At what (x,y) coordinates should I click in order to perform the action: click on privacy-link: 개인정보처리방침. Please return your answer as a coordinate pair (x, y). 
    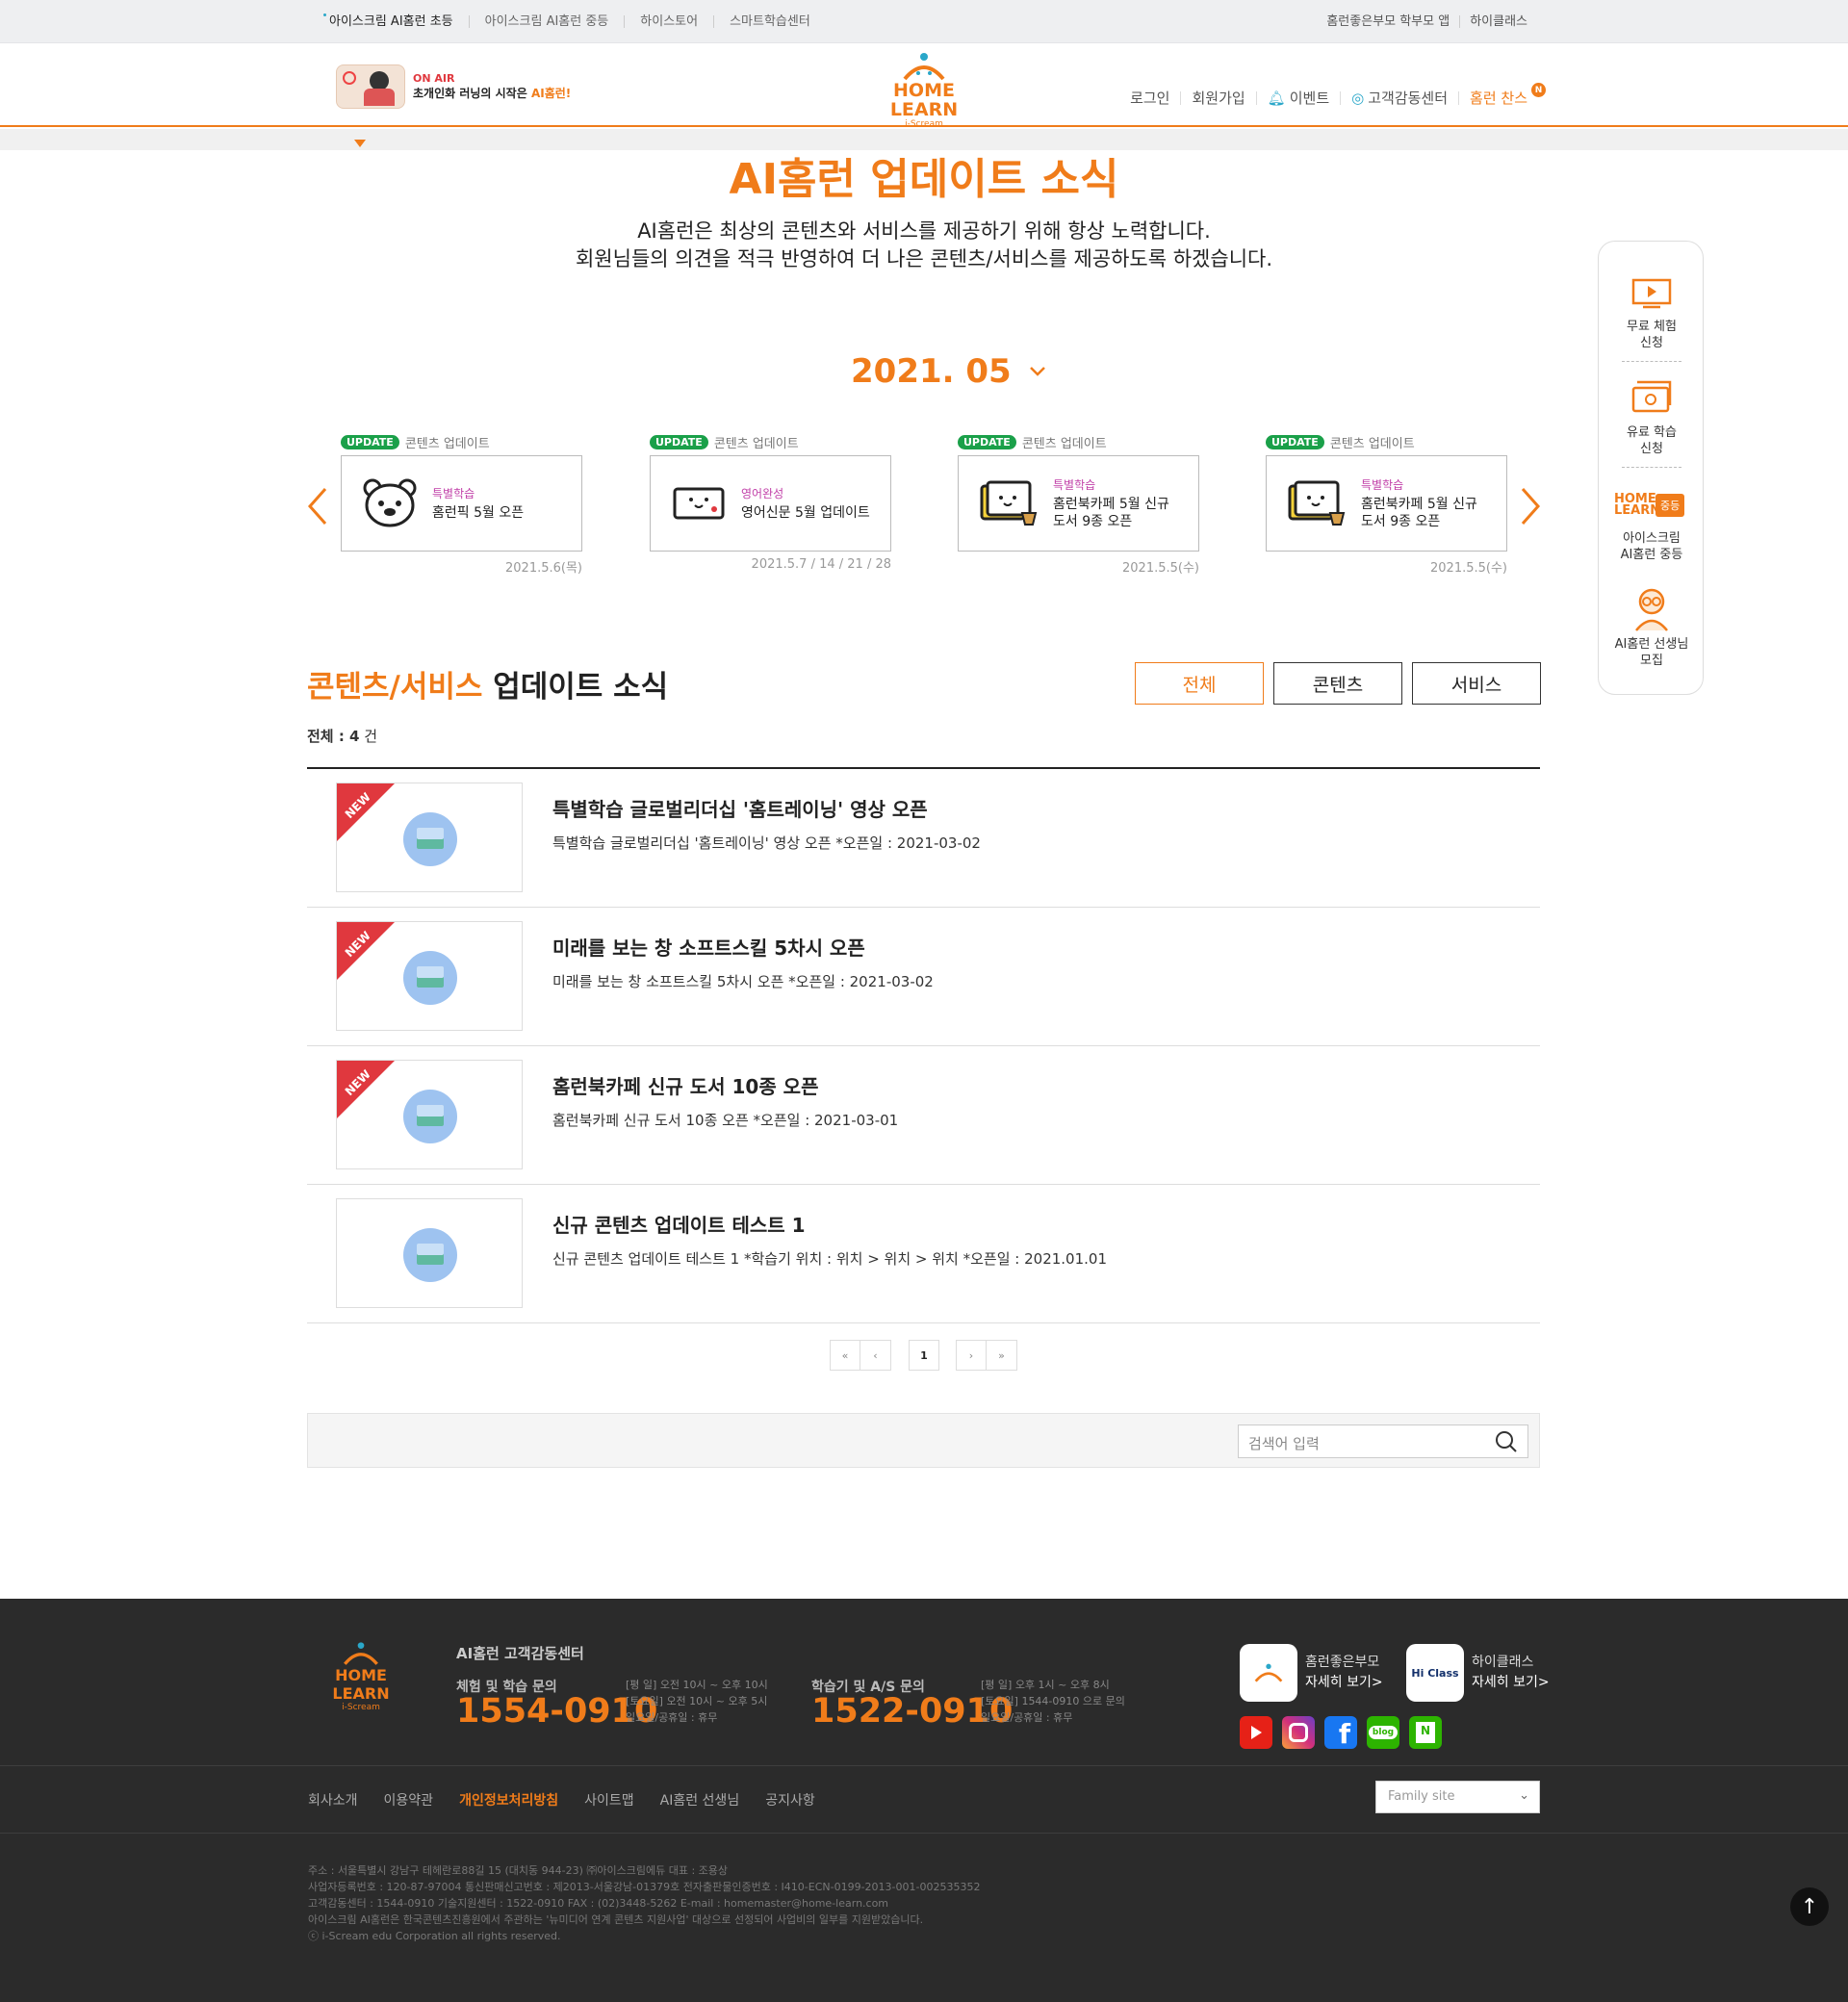
    Looking at the image, I should click on (508, 1800).